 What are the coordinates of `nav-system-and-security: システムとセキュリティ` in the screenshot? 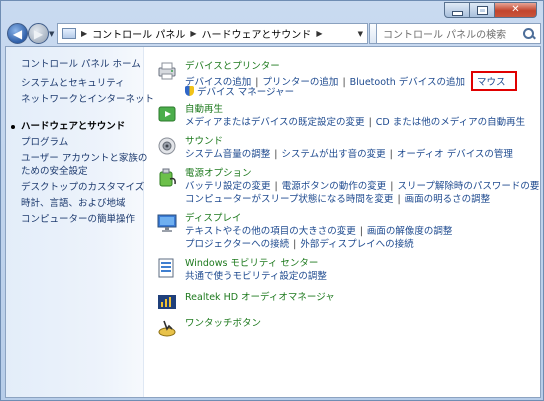 It's located at (81, 83).